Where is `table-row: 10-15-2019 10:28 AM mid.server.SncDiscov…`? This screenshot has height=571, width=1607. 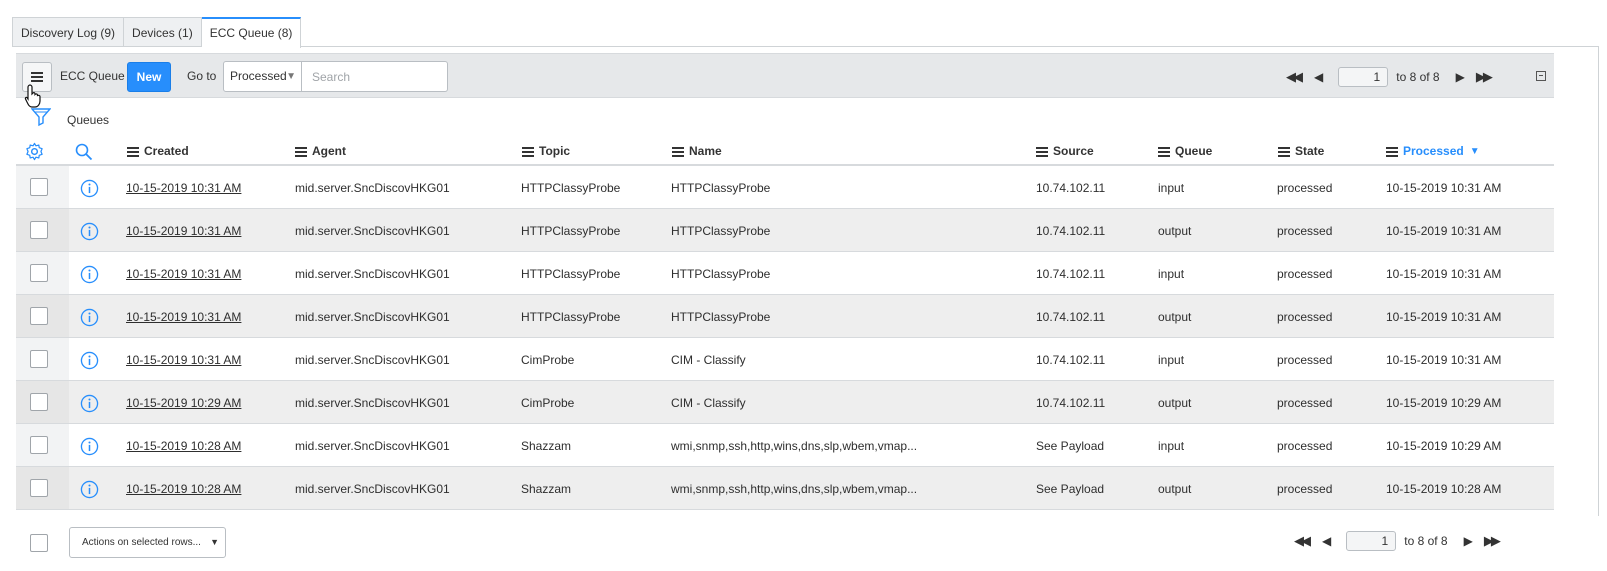
table-row: 10-15-2019 10:28 AM mid.server.SncDiscov… is located at coordinates (785, 445).